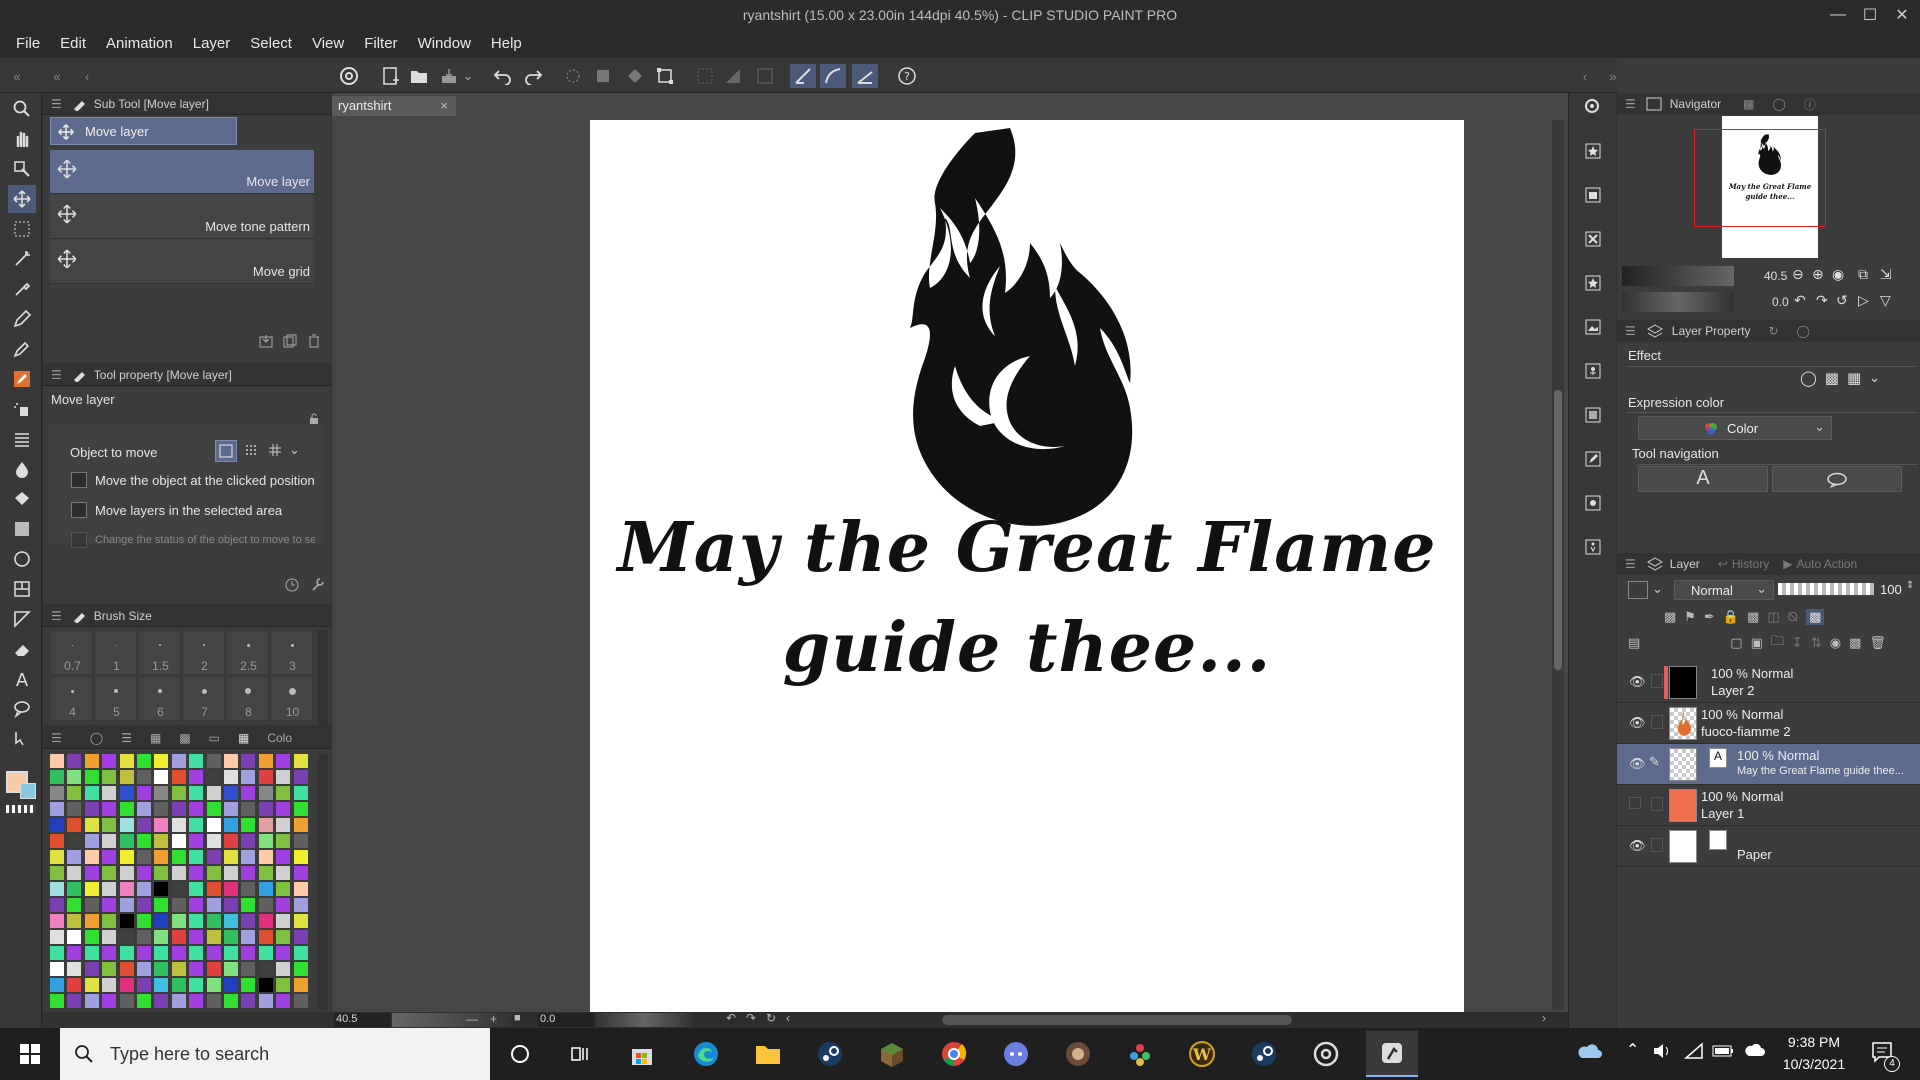 The width and height of the screenshot is (1920, 1080). I want to click on color-history-tab-icon: ▭, so click(214, 738).